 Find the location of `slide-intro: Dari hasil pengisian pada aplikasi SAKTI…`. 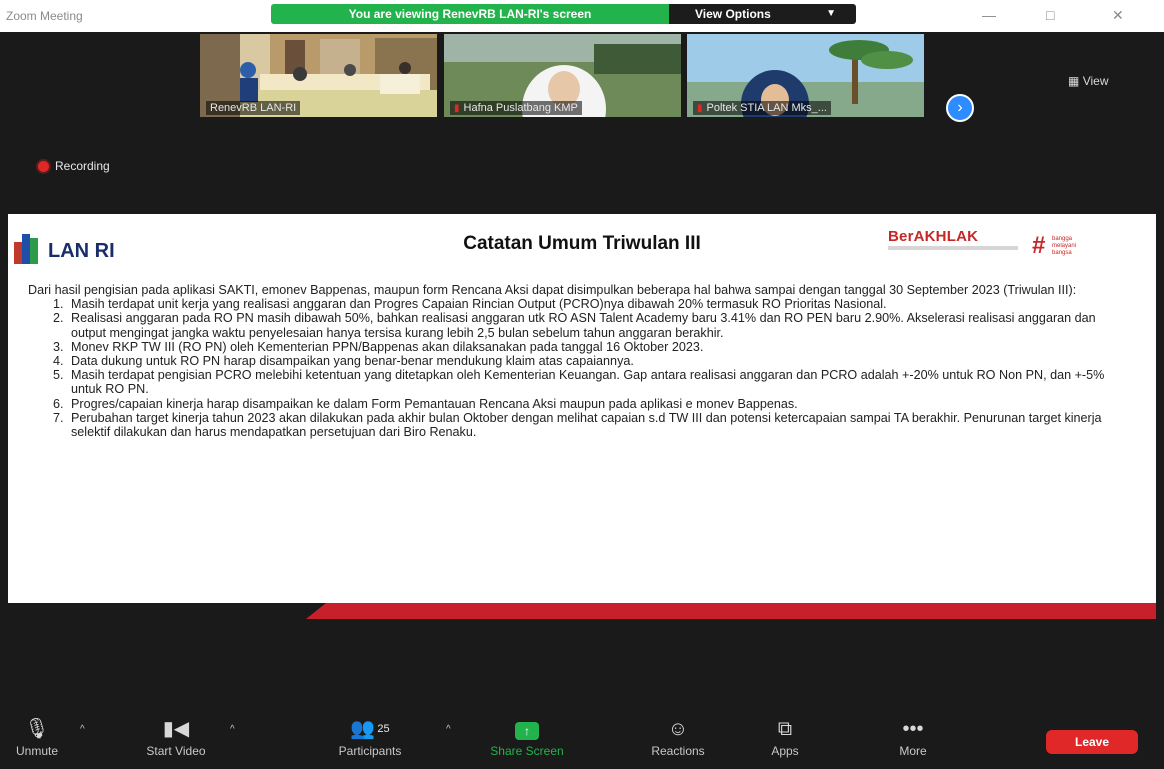

slide-intro: Dari hasil pengisian pada aplikasi SAKTI… is located at coordinates (552, 290).